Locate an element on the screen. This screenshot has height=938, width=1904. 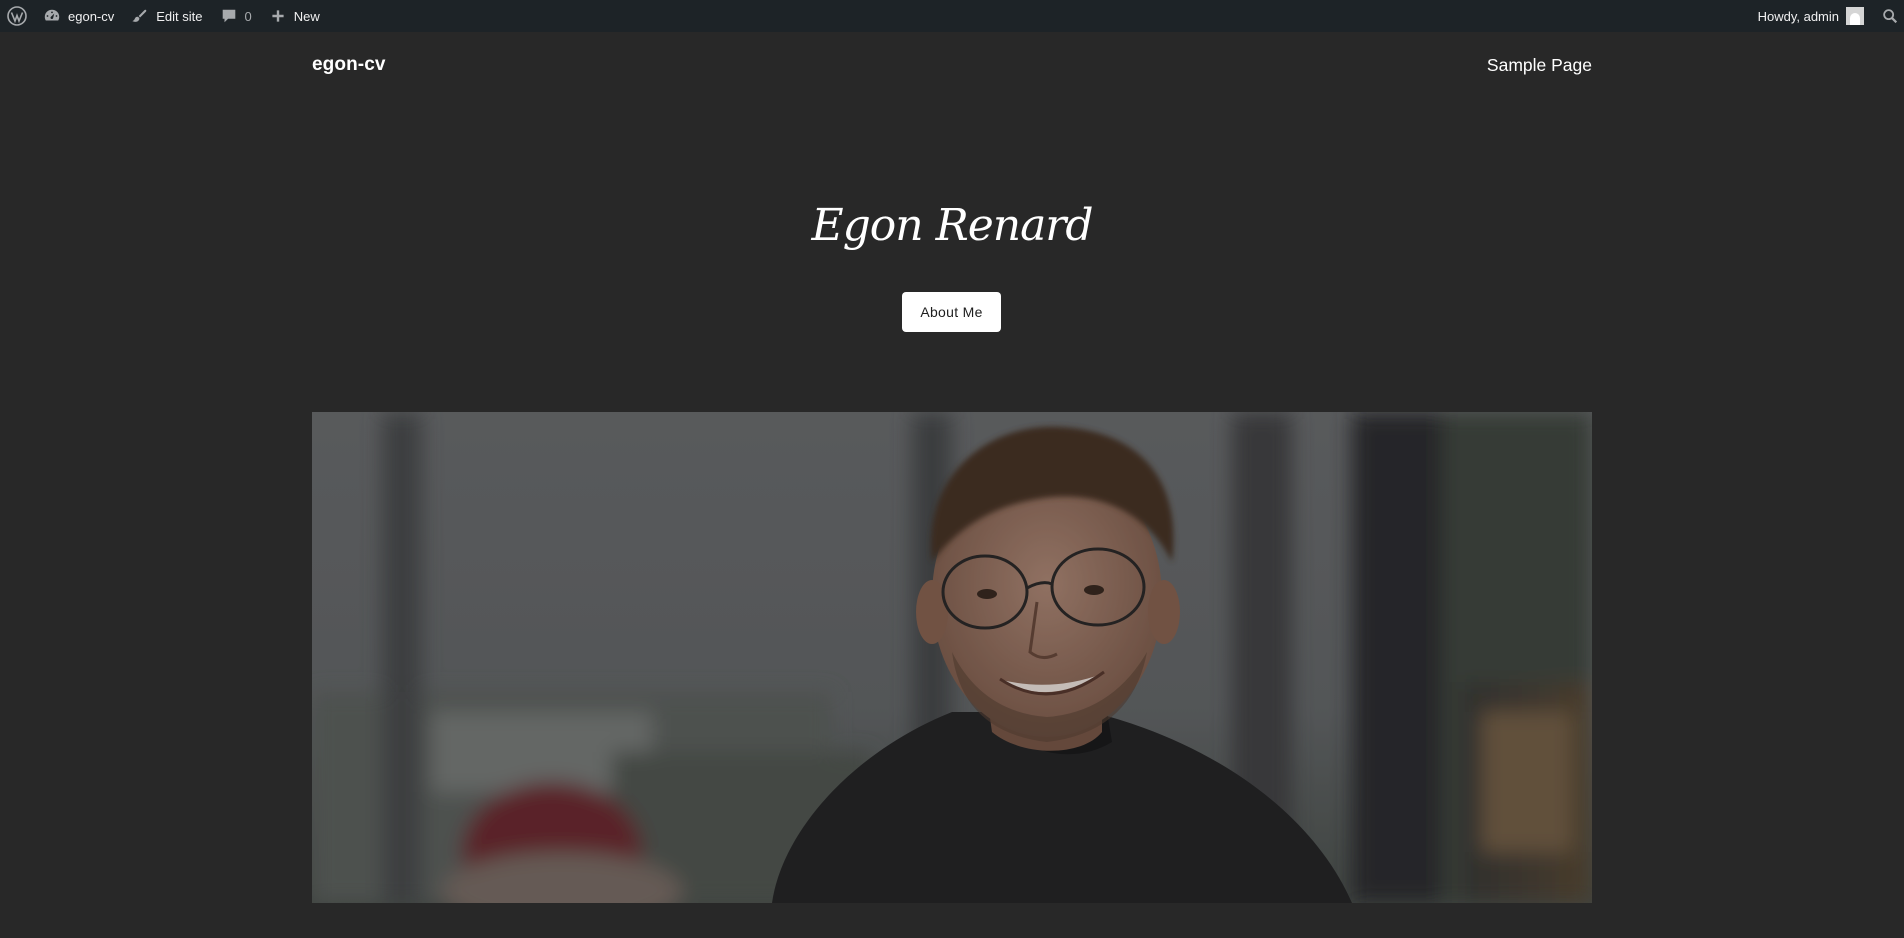
about-me-button: About Me is located at coordinates (951, 312).